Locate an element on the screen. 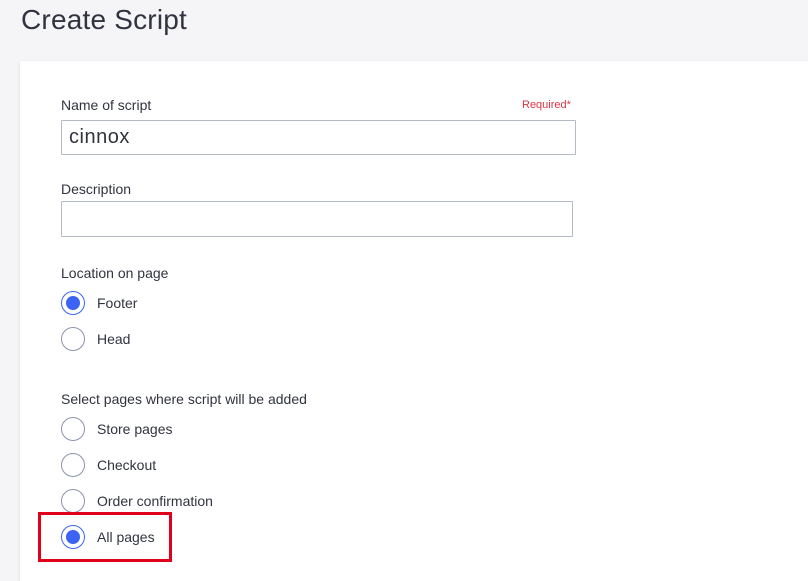  location-option-head: Head is located at coordinates (95, 339).